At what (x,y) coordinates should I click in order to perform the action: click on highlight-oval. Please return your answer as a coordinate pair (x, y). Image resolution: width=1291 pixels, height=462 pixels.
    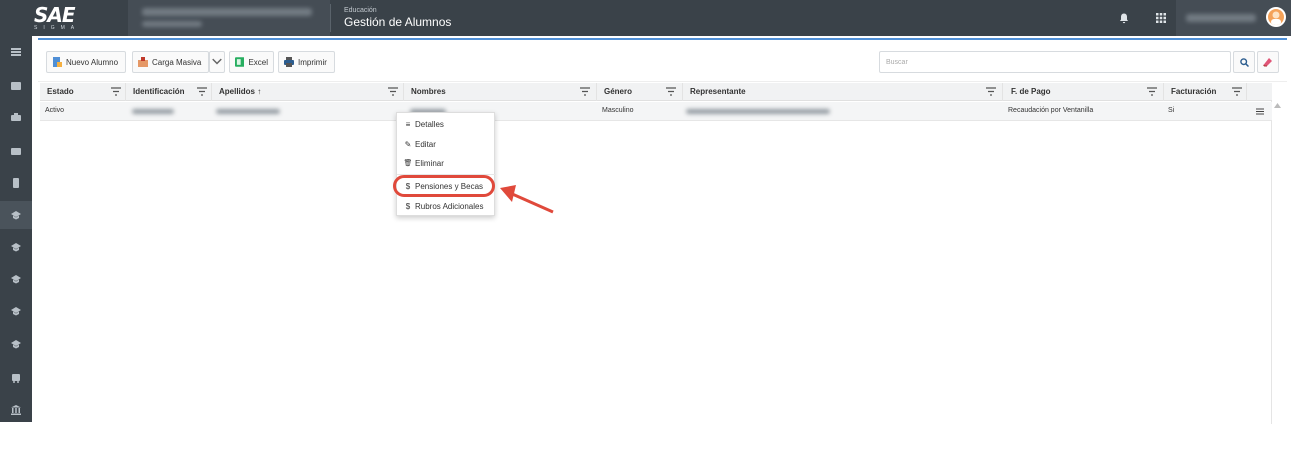
    Looking at the image, I should click on (444, 186).